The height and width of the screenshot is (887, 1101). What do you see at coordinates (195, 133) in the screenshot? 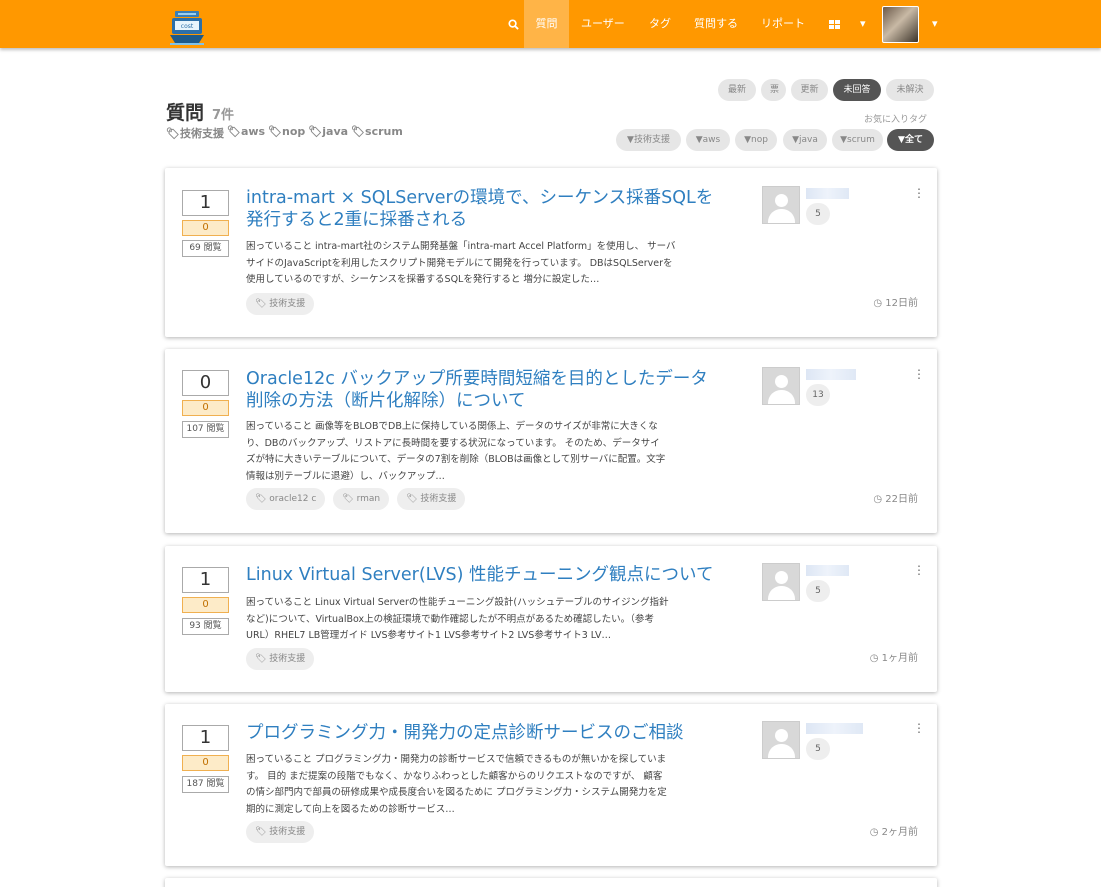
I see `fav-tag: 🏷技術支援` at bounding box center [195, 133].